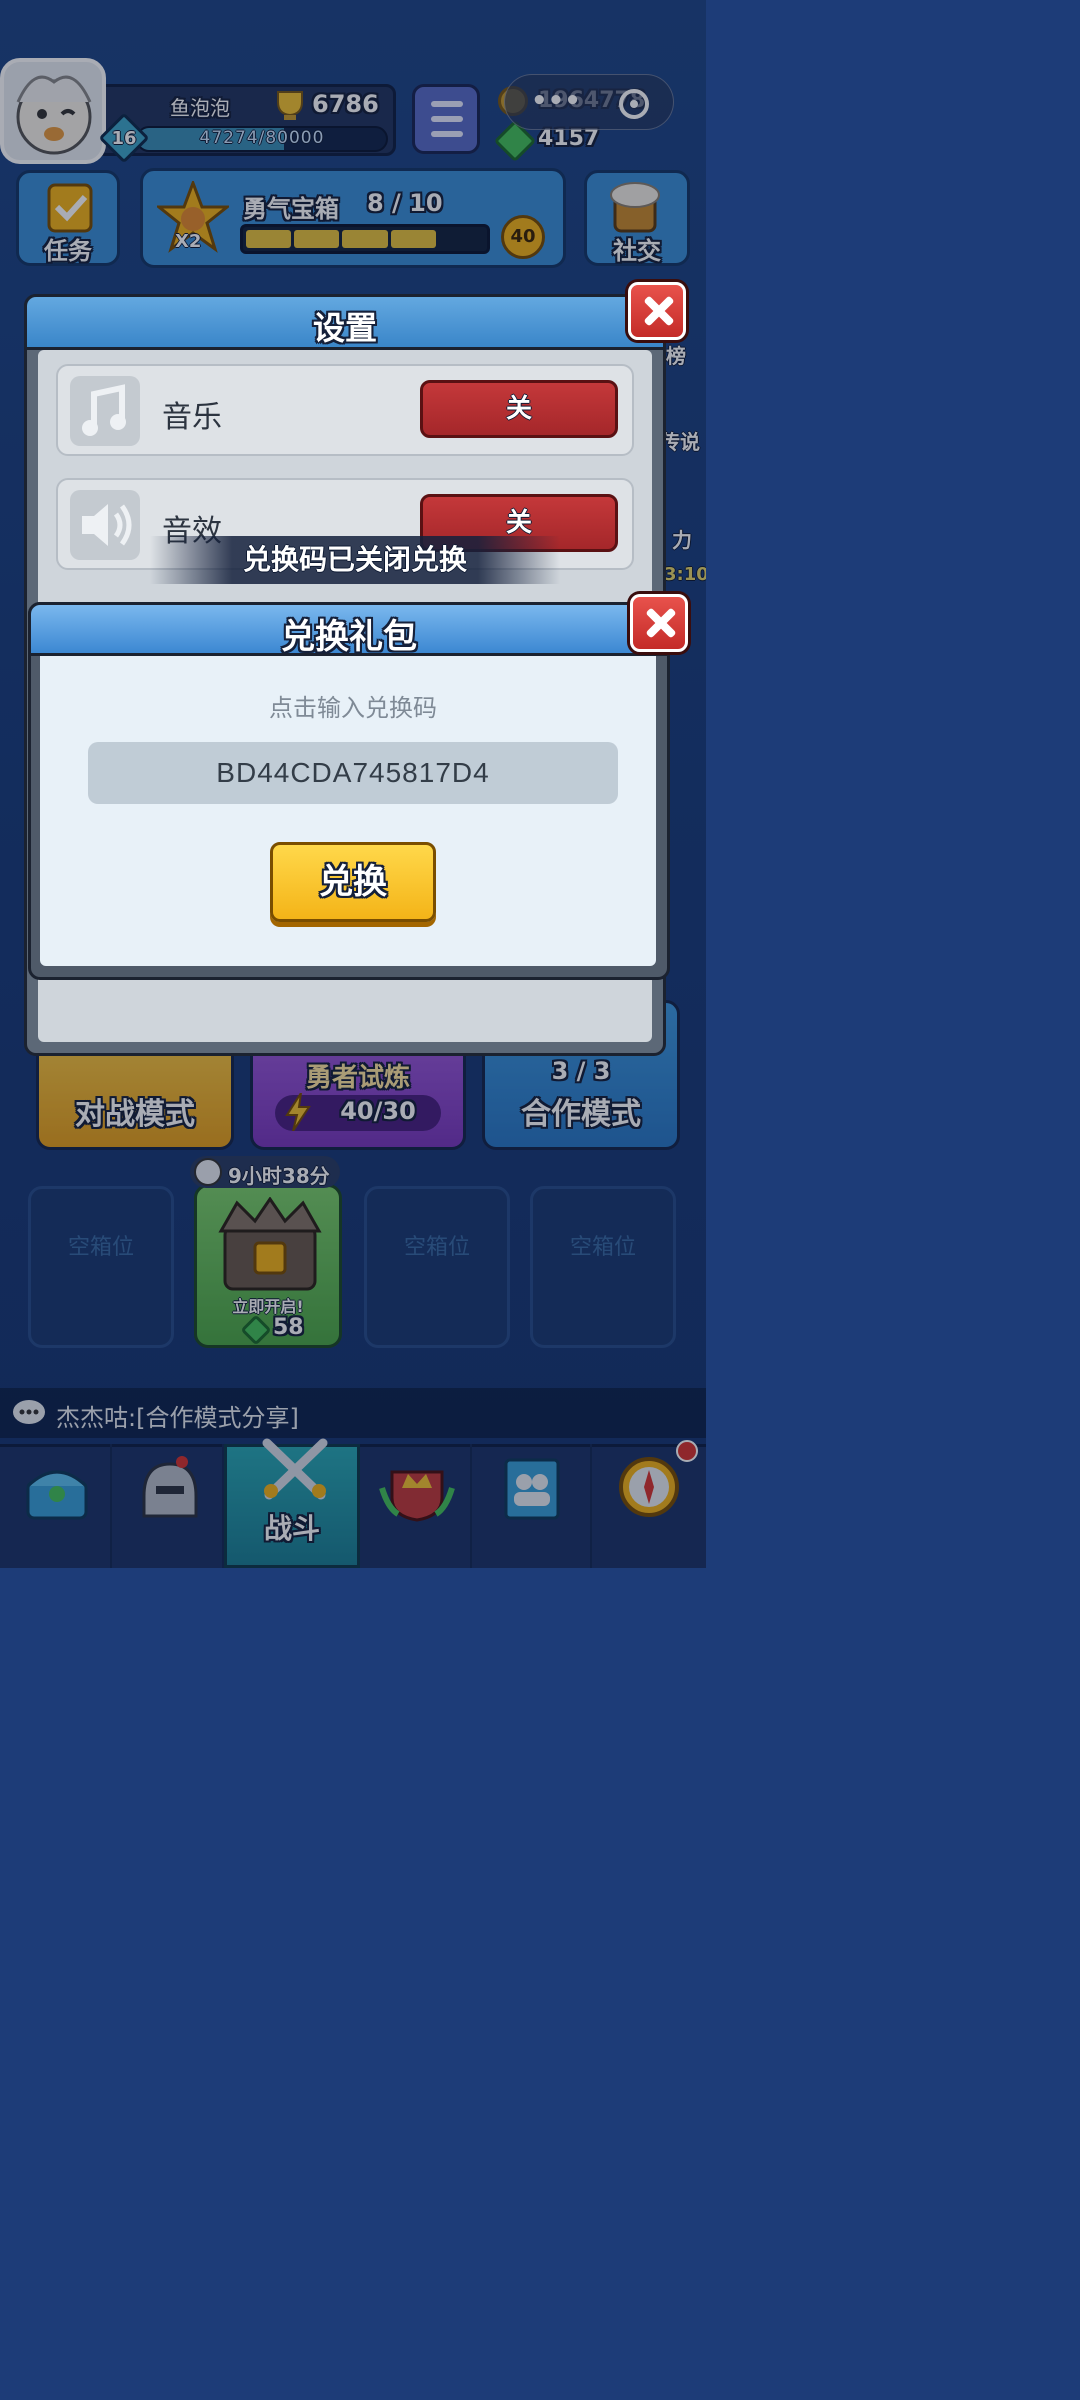 This screenshot has width=1080, height=2400. I want to click on gift-close-button, so click(659, 623).